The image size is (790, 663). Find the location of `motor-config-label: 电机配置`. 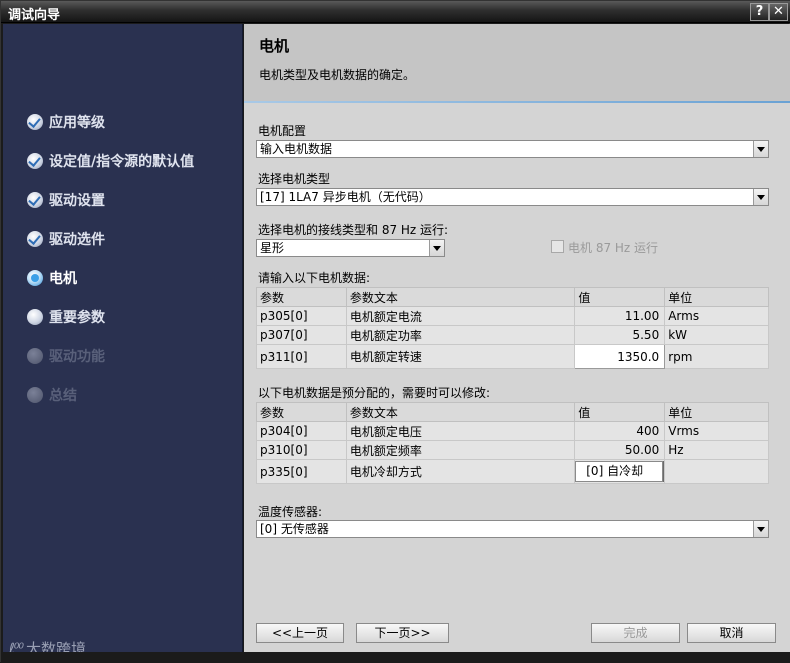

motor-config-label: 电机配置 is located at coordinates (282, 131).